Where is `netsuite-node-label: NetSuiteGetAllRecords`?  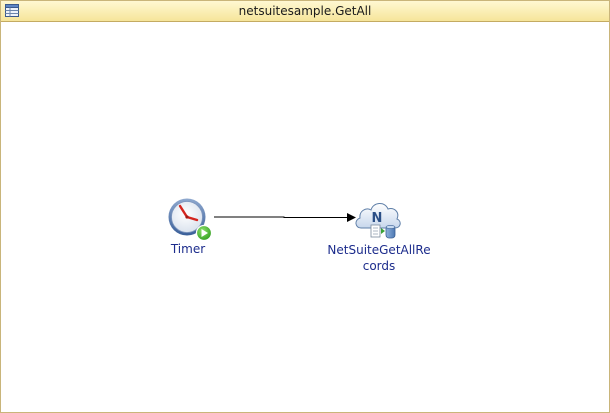 netsuite-node-label: NetSuiteGetAllRecords is located at coordinates (379, 258).